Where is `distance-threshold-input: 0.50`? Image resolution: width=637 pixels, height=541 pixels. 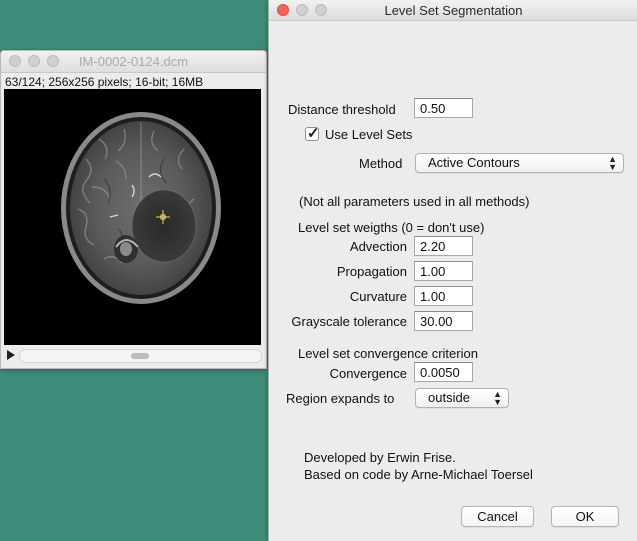 distance-threshold-input: 0.50 is located at coordinates (443, 108).